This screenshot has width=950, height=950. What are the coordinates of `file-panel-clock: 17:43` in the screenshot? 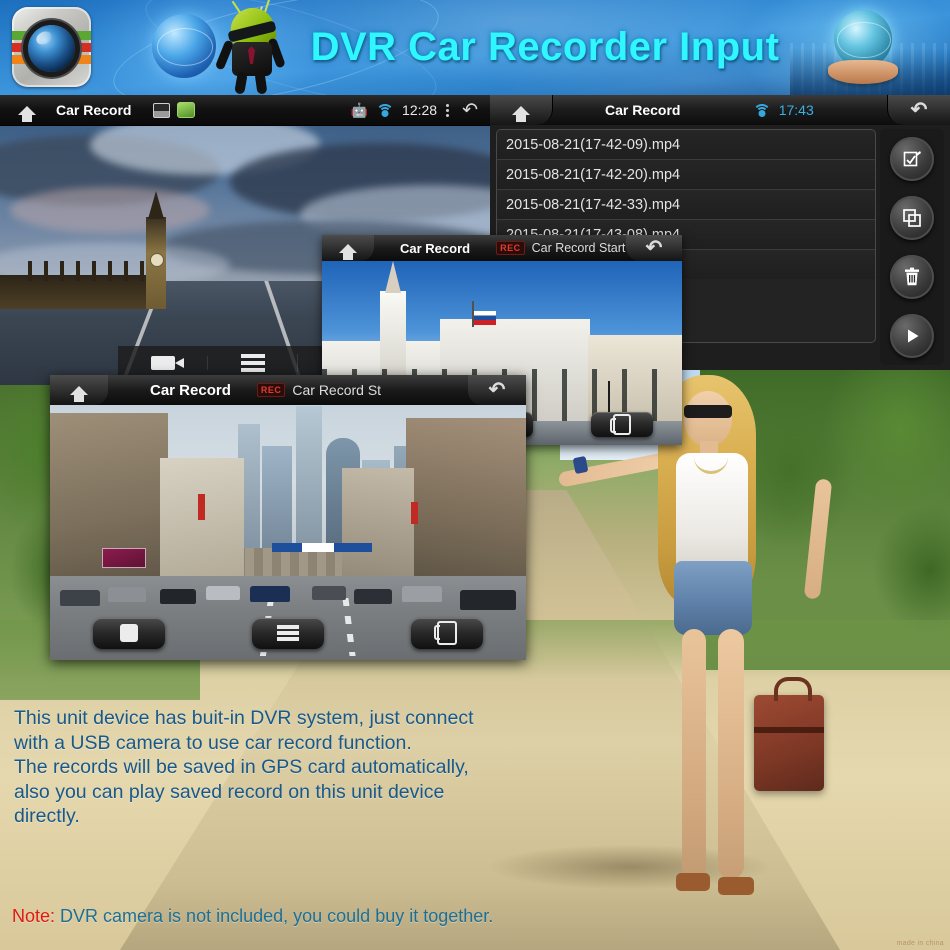 It's located at (796, 110).